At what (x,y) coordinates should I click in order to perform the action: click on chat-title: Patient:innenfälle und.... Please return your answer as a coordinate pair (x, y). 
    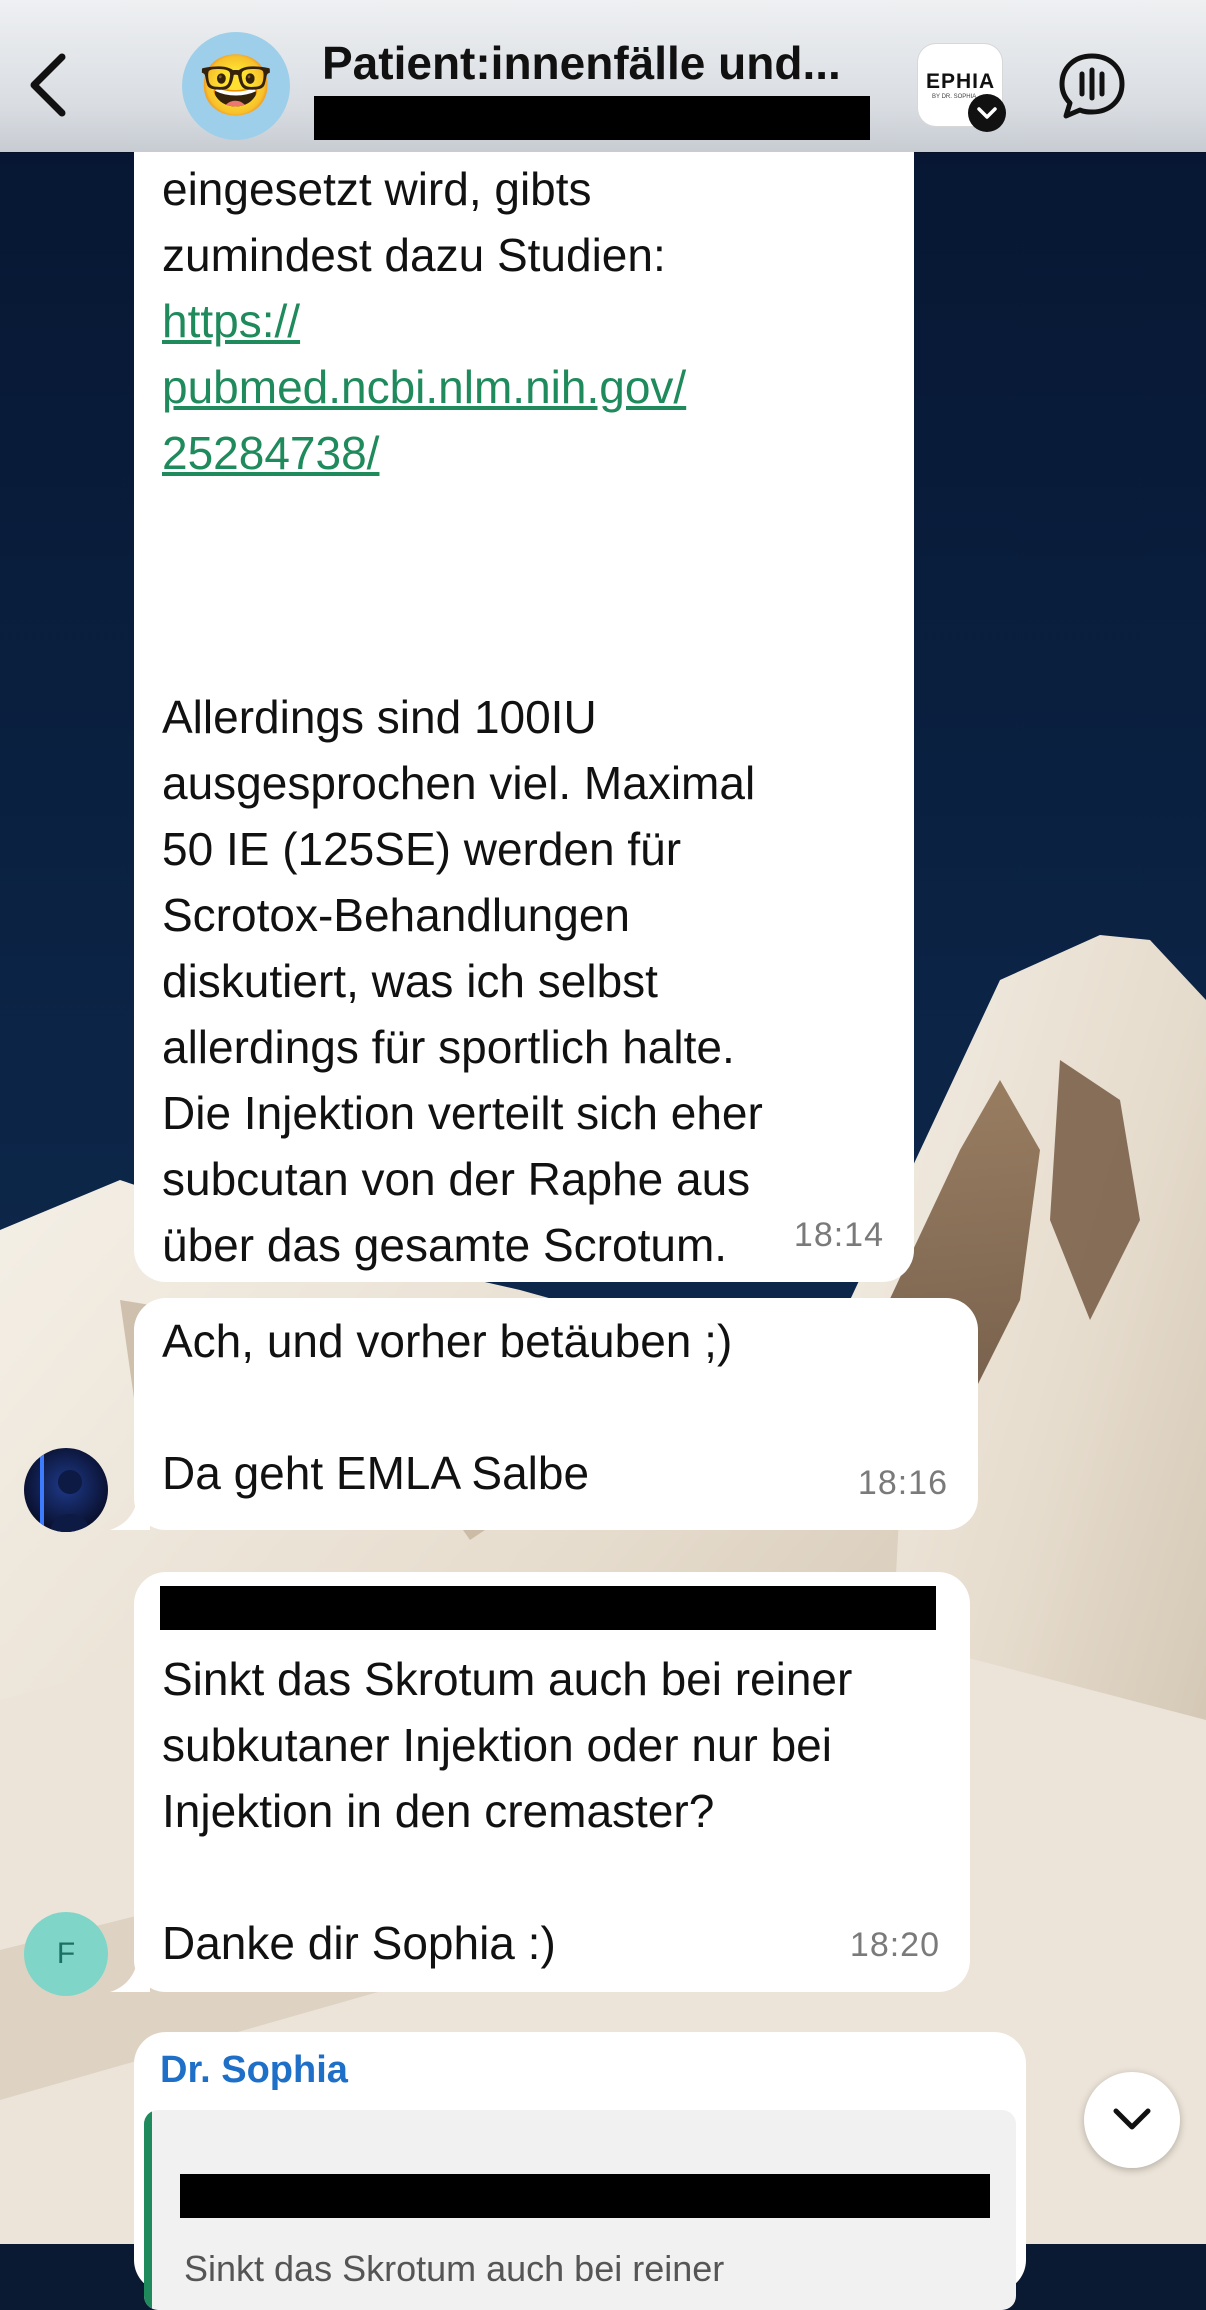
    Looking at the image, I should click on (592, 63).